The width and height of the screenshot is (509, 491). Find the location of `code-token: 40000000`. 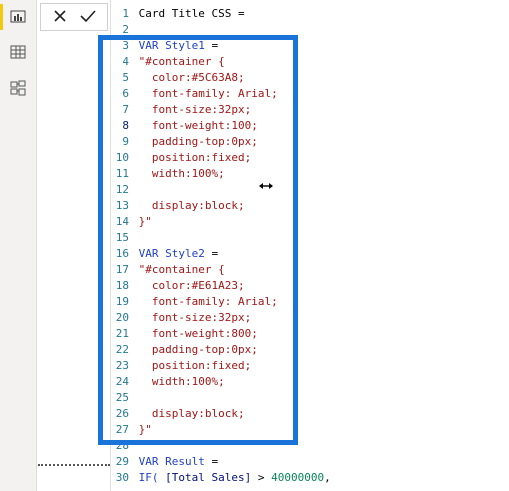

code-token: 40000000 is located at coordinates (298, 477).